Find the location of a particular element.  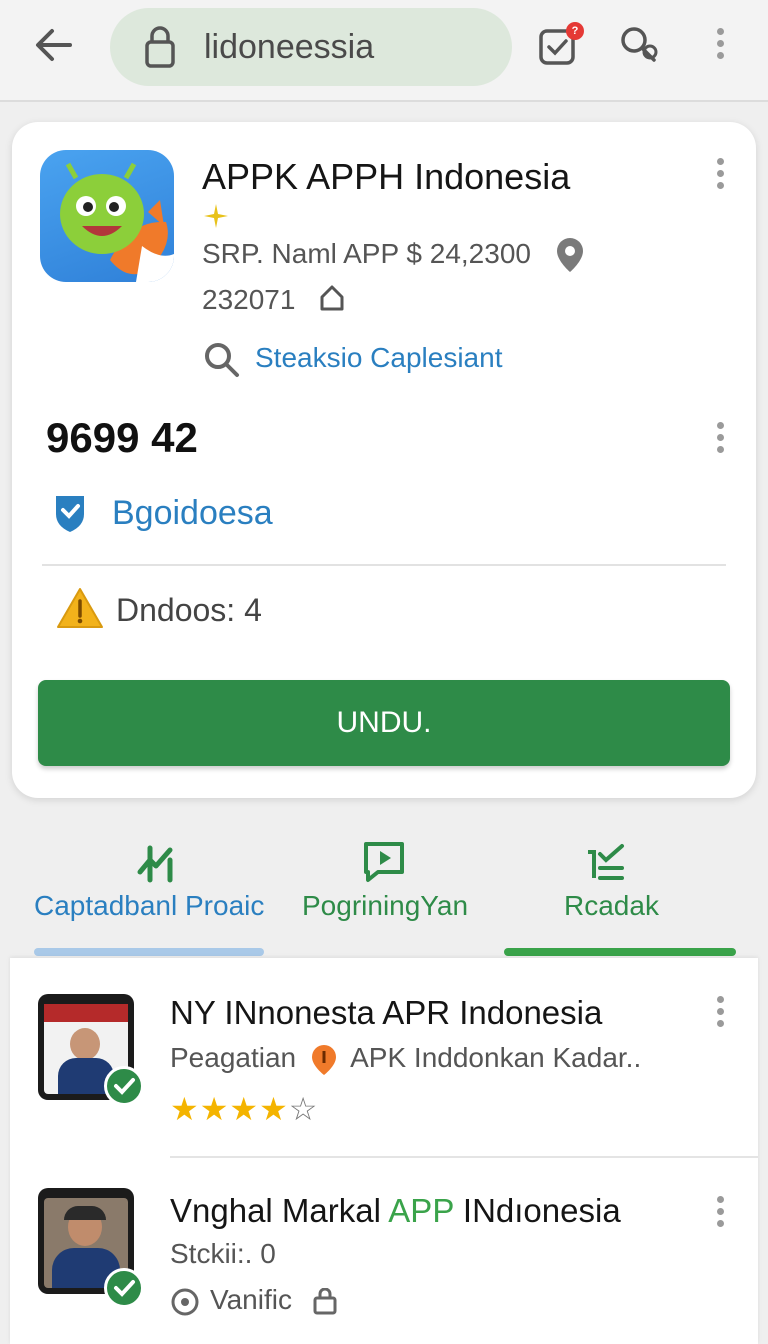

download-count: 9699 42 is located at coordinates (122, 437).